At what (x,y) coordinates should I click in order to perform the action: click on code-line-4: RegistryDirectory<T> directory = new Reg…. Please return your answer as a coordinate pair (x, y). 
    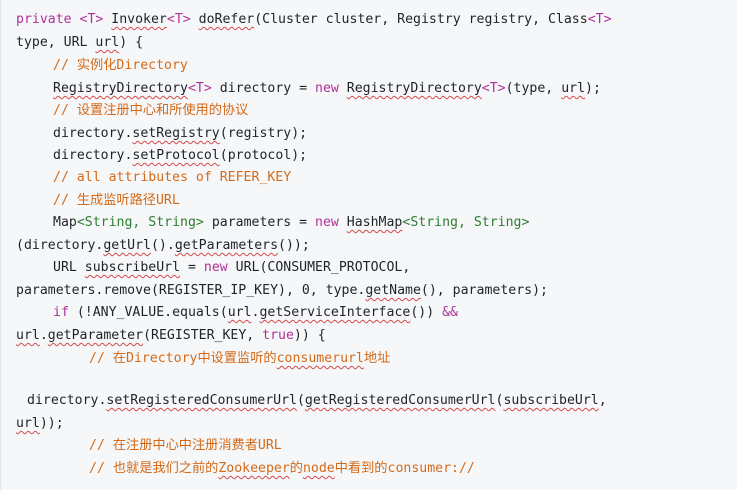
    Looking at the image, I should click on (327, 89).